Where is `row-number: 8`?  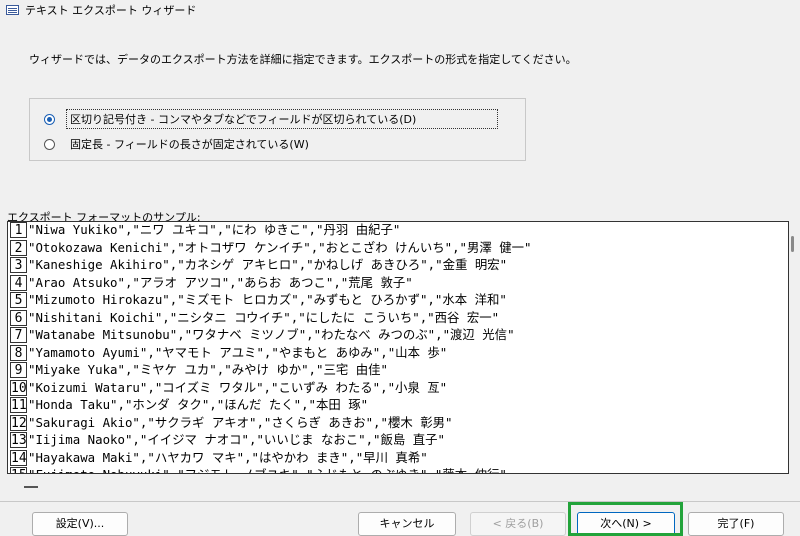
row-number: 8 is located at coordinates (18, 352).